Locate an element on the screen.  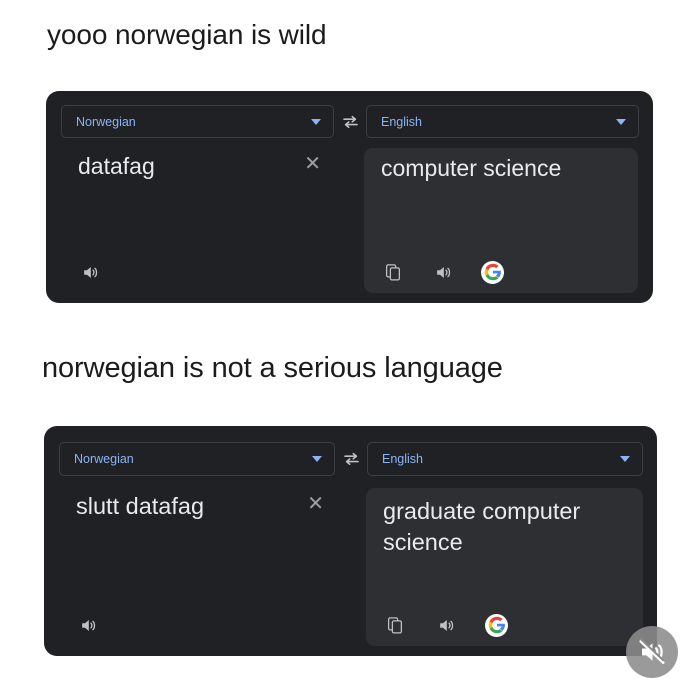
result-text-1: computer science is located at coordinates (471, 168).